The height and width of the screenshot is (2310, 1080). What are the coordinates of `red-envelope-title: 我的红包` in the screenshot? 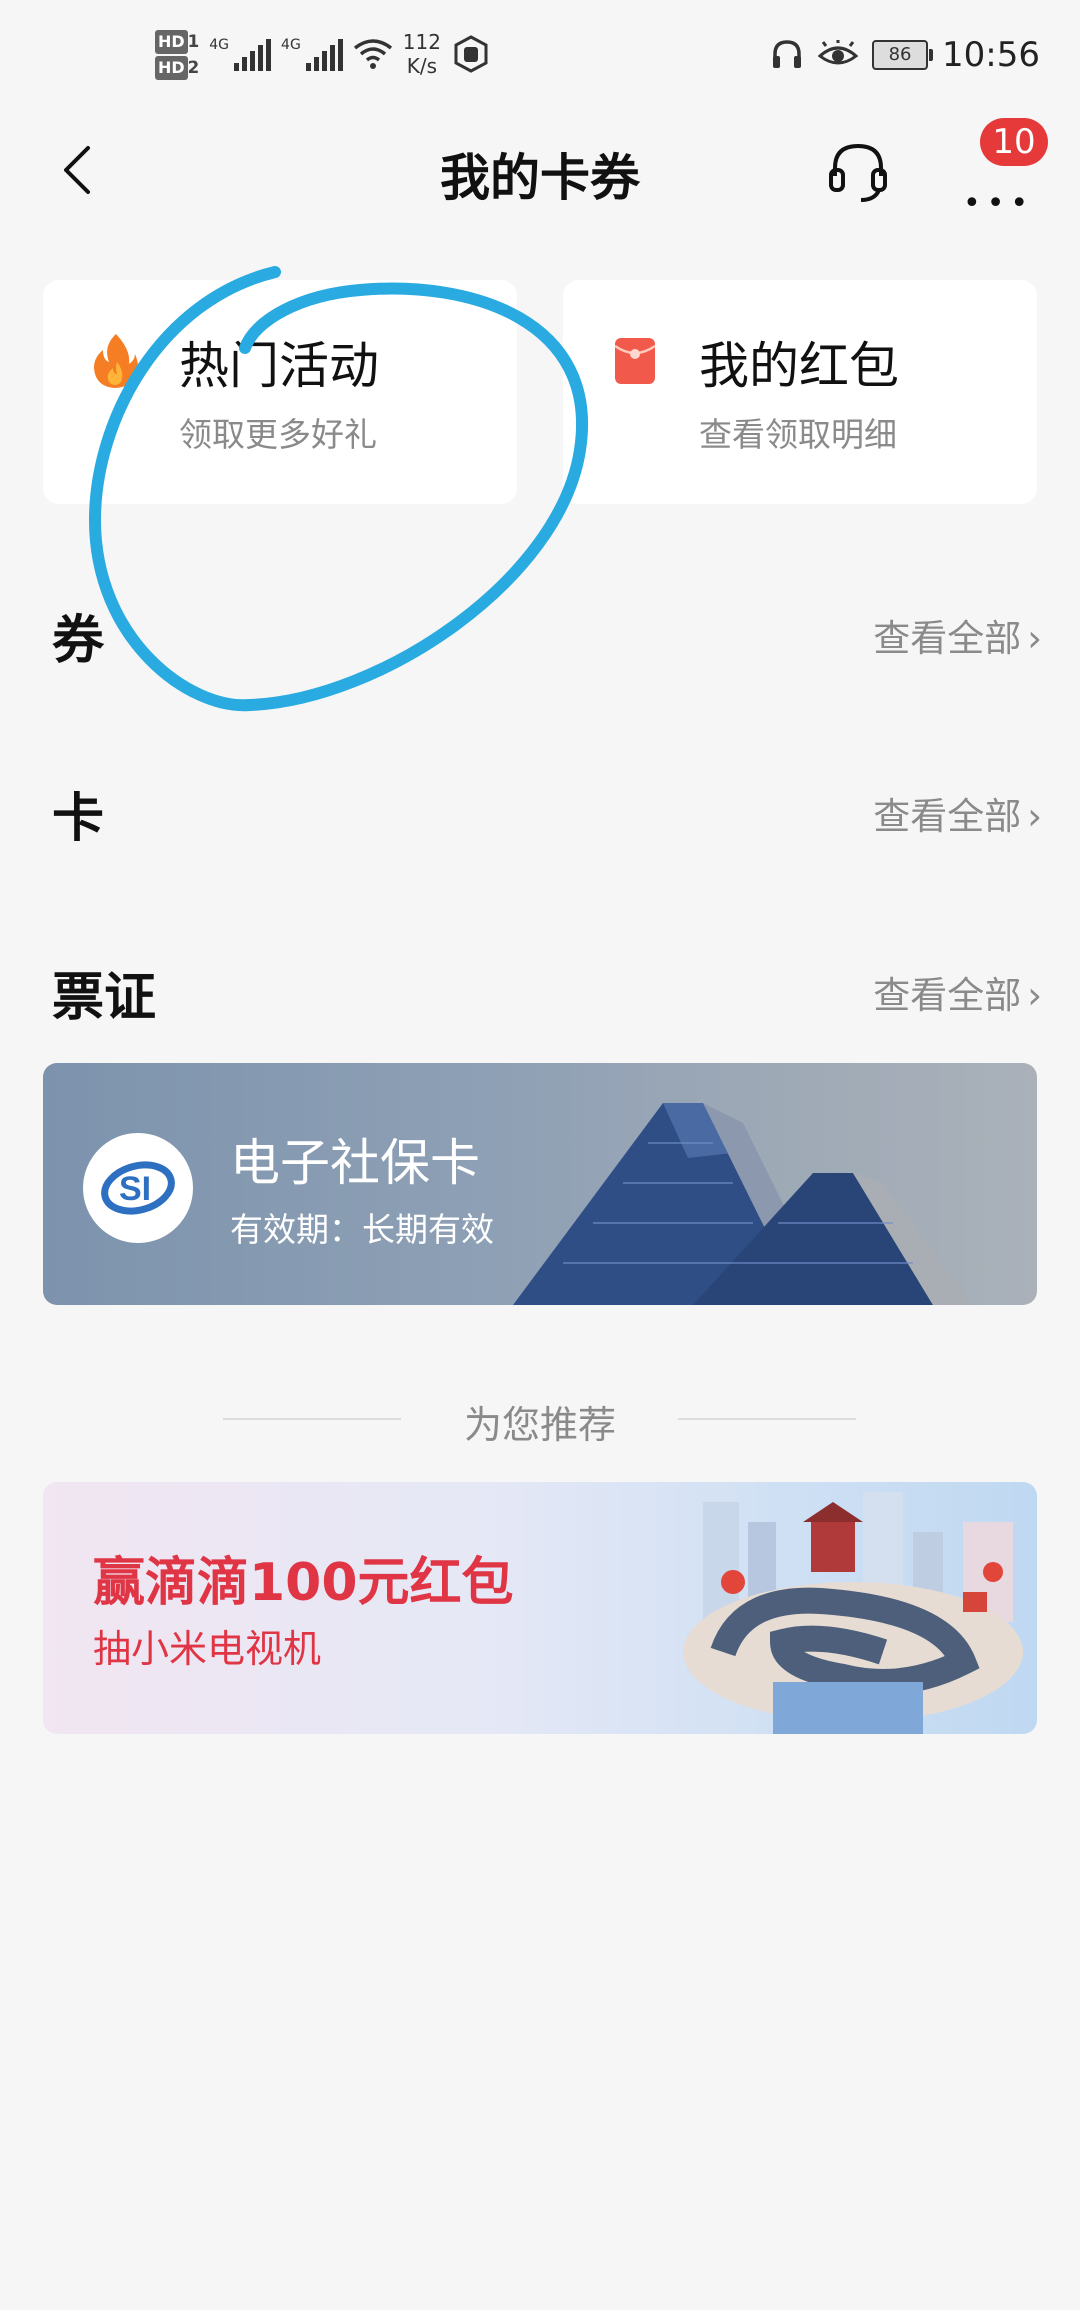 It's located at (799, 366).